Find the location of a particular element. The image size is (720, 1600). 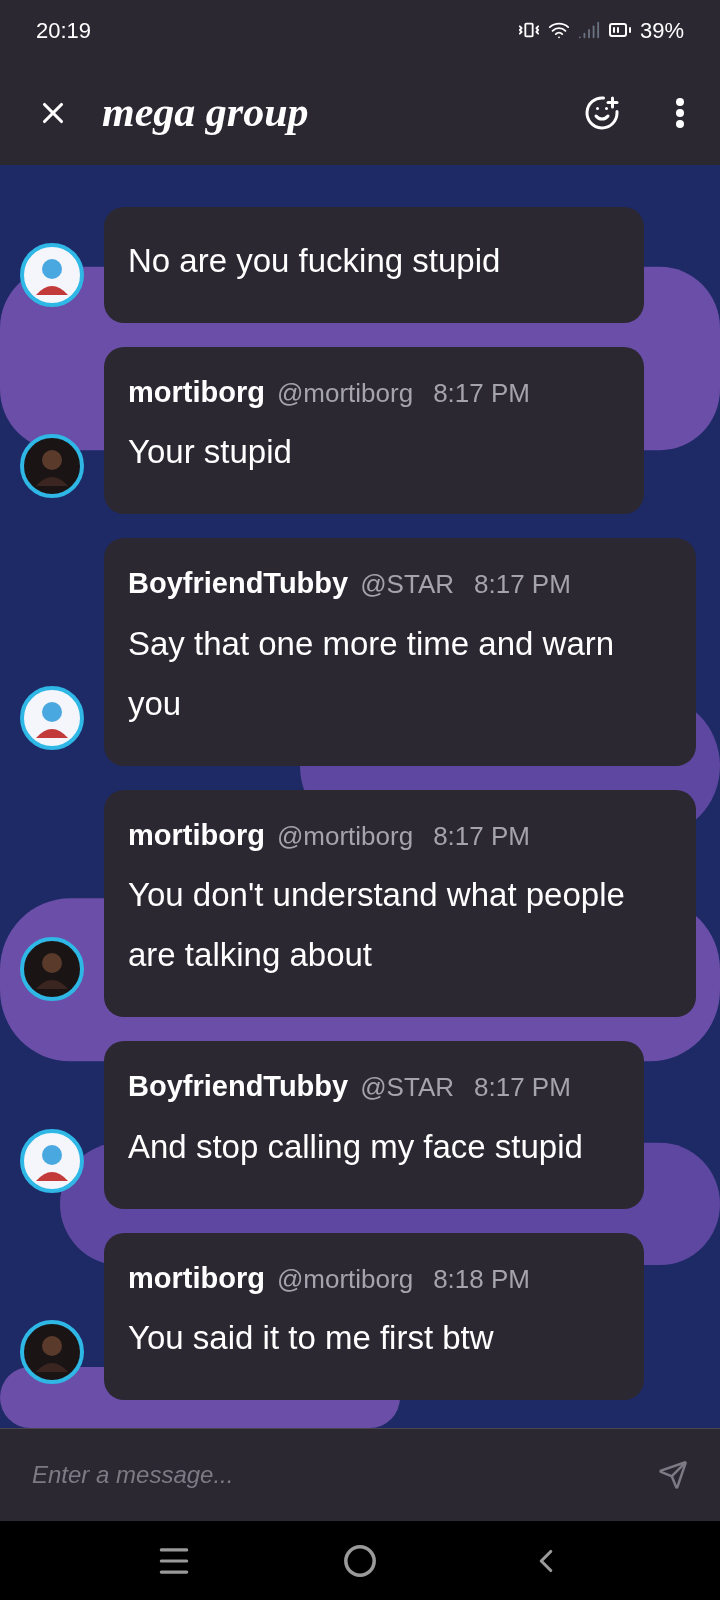

home-button is located at coordinates (360, 1560).